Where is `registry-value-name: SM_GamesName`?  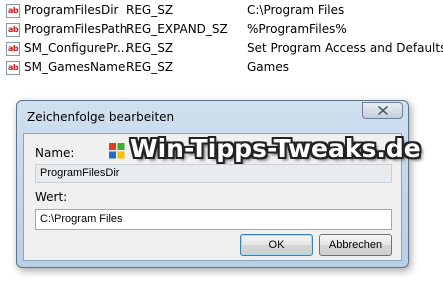 registry-value-name: SM_GamesName is located at coordinates (75, 67).